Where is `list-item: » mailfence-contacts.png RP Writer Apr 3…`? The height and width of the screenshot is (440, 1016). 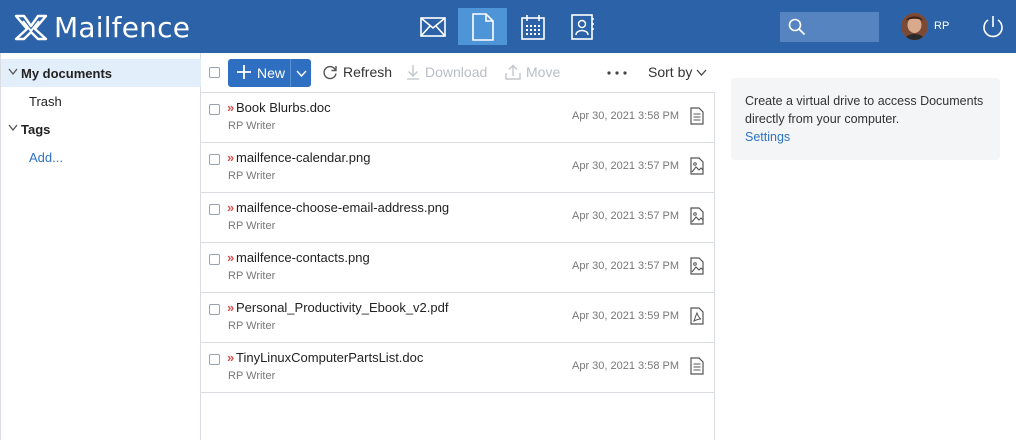 list-item: » mailfence-contacts.png RP Writer Apr 3… is located at coordinates (458, 268).